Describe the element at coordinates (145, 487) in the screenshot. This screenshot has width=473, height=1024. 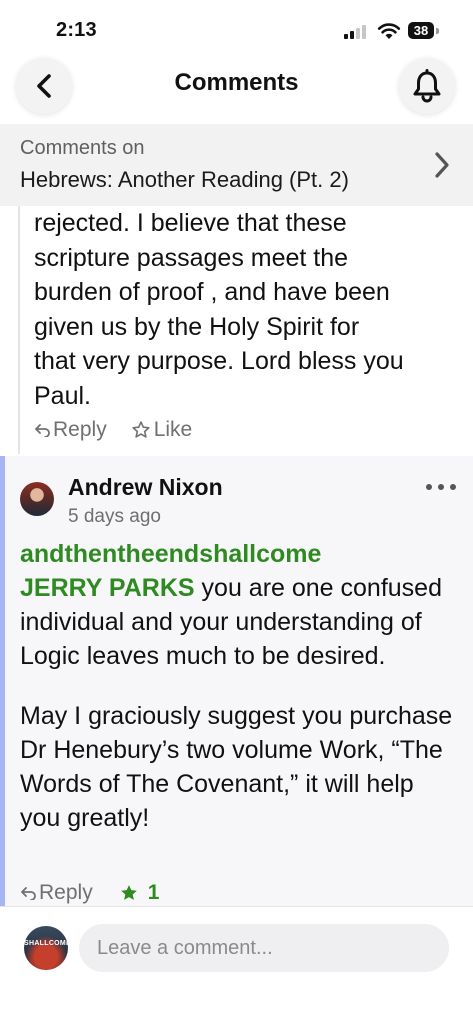
I see `comment-author: Andrew Nixon` at that location.